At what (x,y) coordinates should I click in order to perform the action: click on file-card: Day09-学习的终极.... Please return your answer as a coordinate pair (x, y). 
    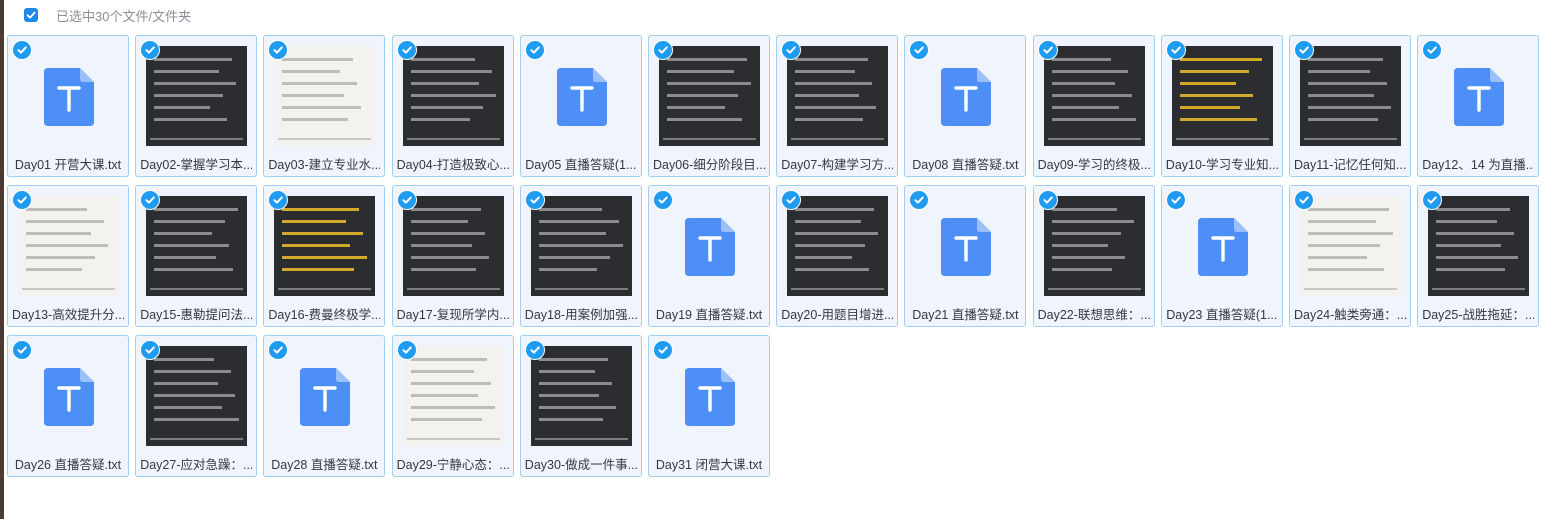
    Looking at the image, I should click on (1093, 106).